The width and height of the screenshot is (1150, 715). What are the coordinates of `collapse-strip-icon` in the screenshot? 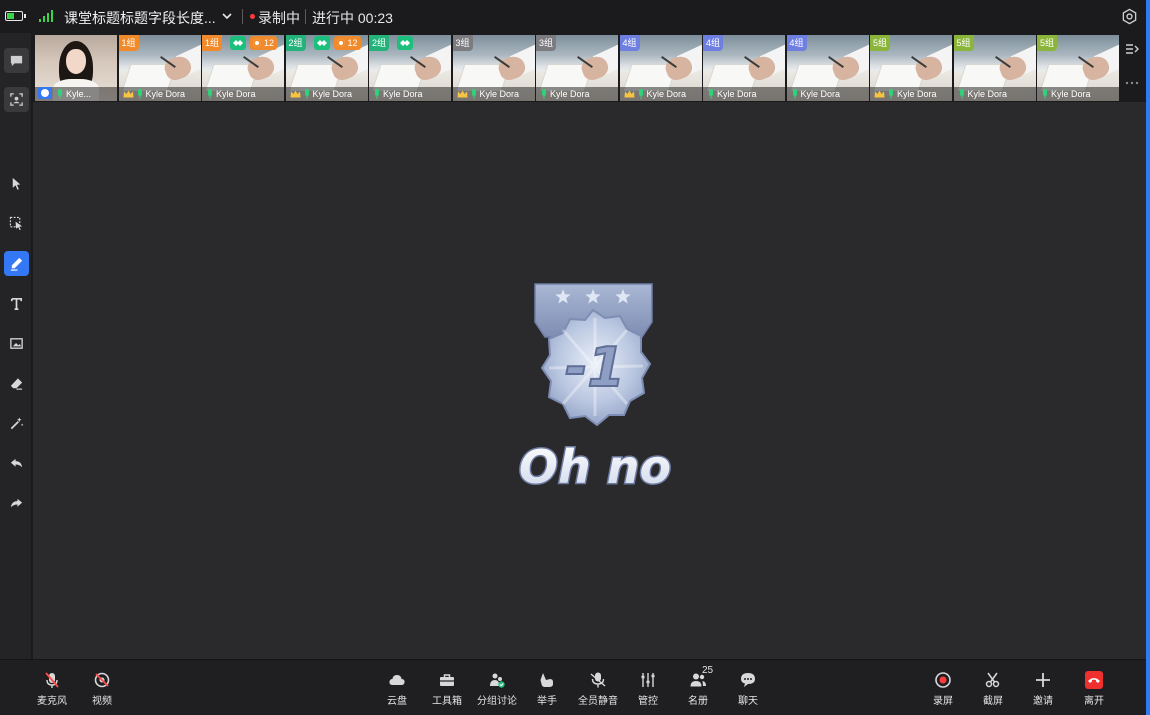 It's located at (1132, 49).